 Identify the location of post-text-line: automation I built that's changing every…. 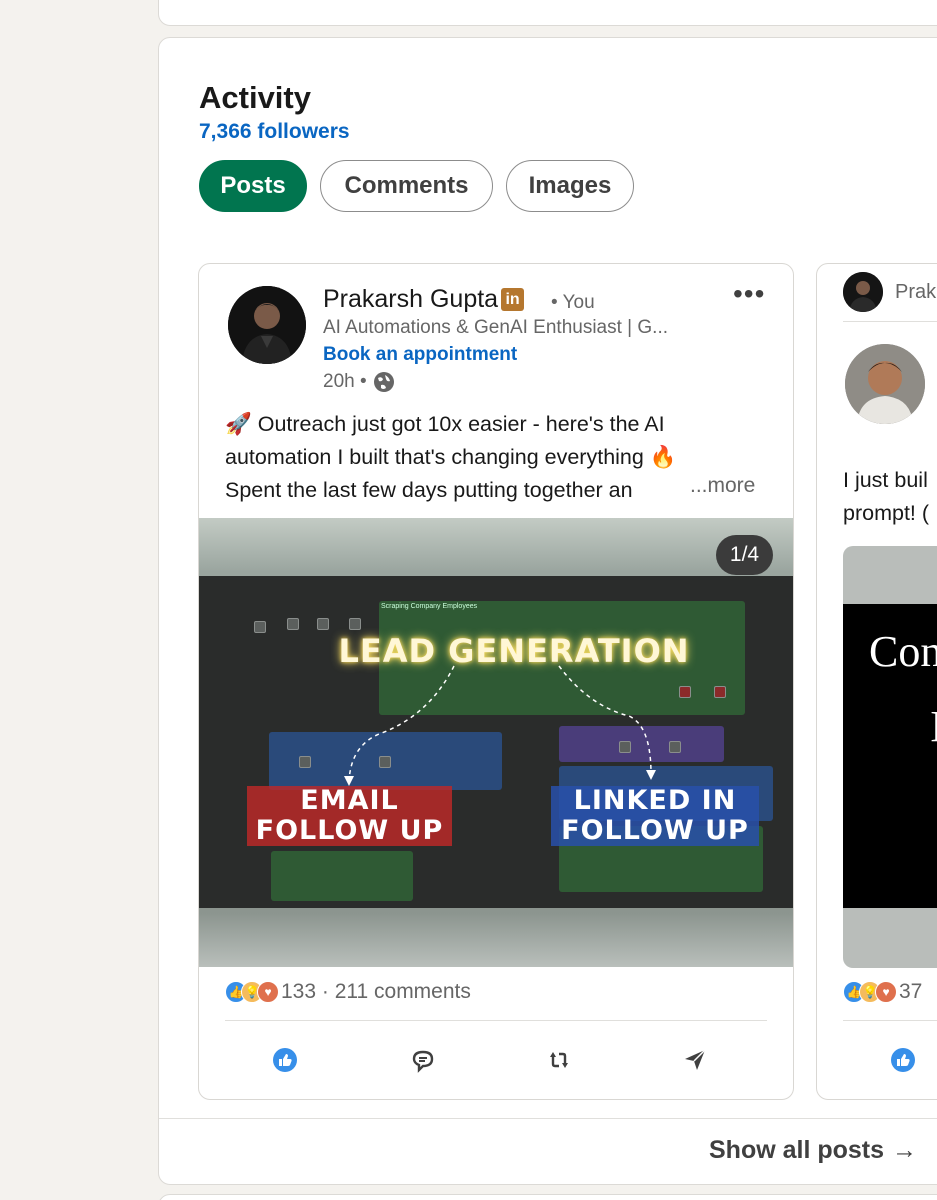
(451, 457).